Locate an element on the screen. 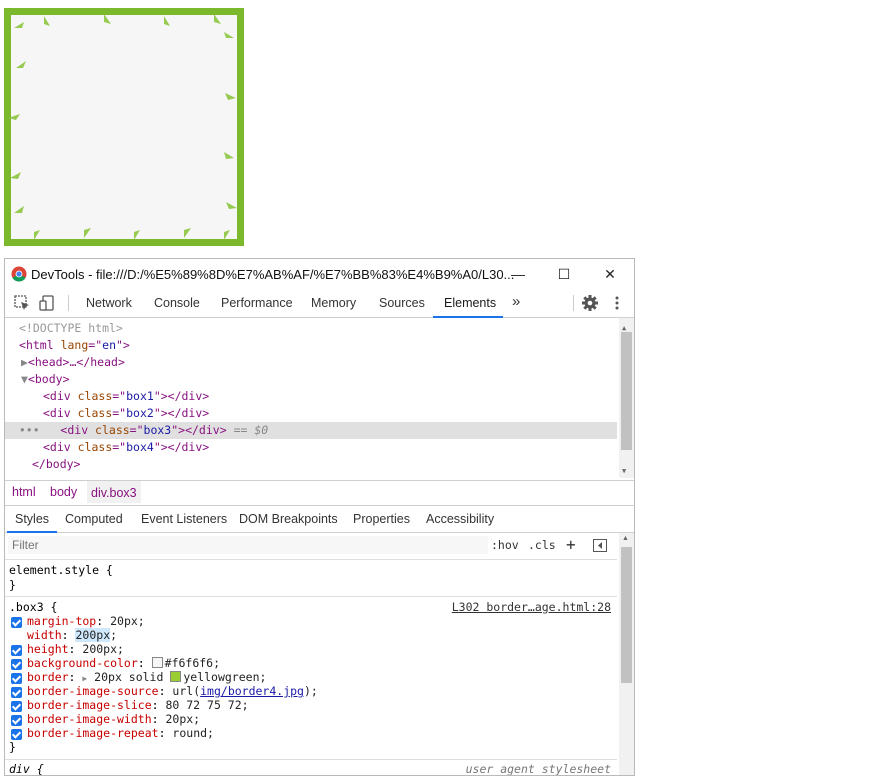  width-value-editor: 200px is located at coordinates (93, 635).